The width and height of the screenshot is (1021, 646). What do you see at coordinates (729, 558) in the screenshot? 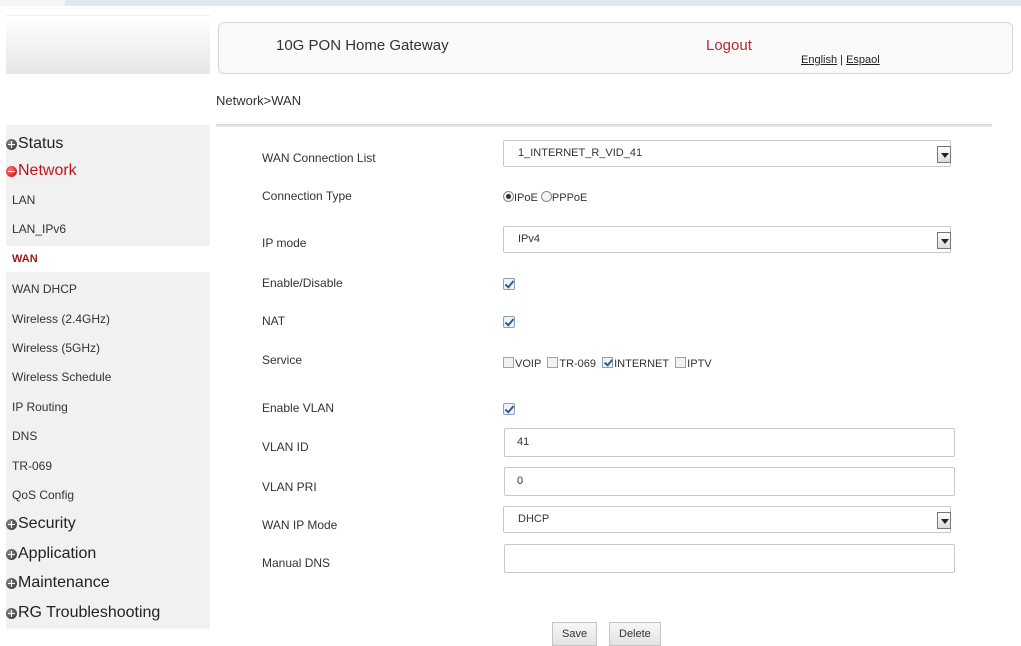
I see `manual-dns-input` at bounding box center [729, 558].